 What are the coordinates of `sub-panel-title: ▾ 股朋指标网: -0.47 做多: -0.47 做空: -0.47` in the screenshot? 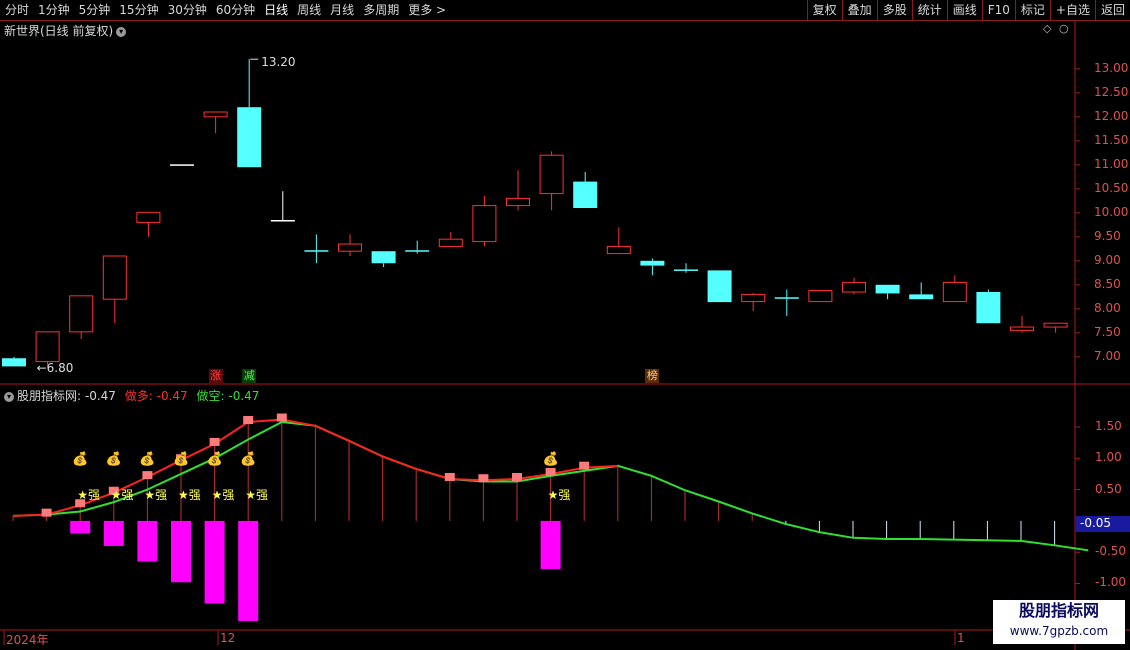 It's located at (131, 395).